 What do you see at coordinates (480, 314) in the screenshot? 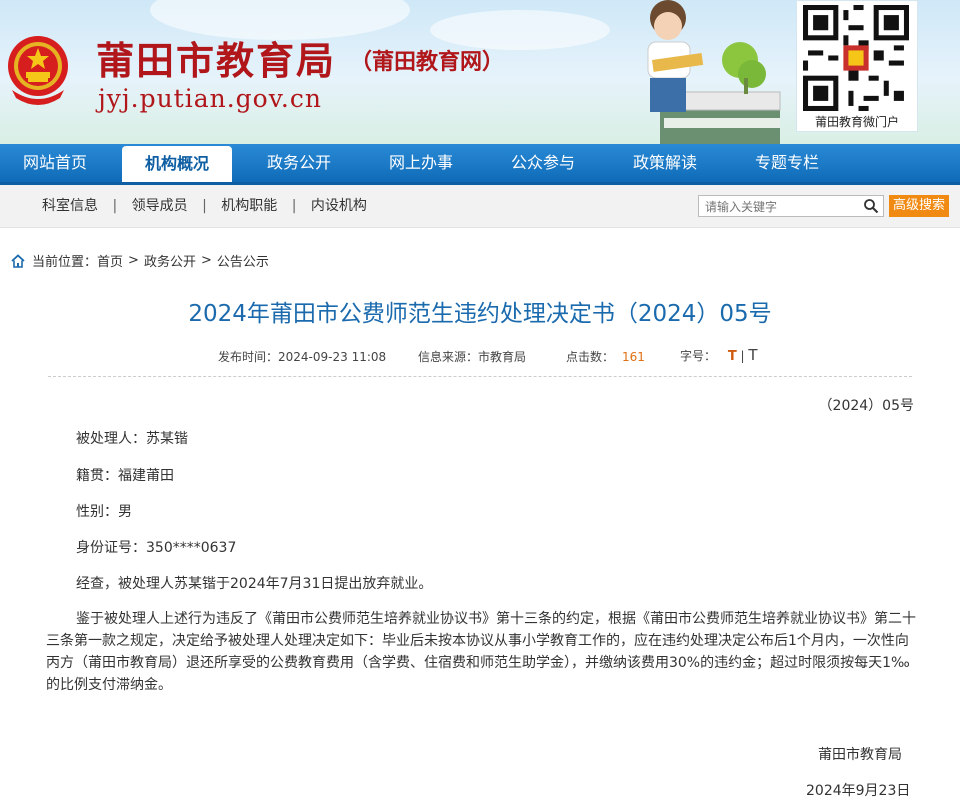
I see `article-title: 2024年莆田市公费师范生违约处理决定书（2024）05号` at bounding box center [480, 314].